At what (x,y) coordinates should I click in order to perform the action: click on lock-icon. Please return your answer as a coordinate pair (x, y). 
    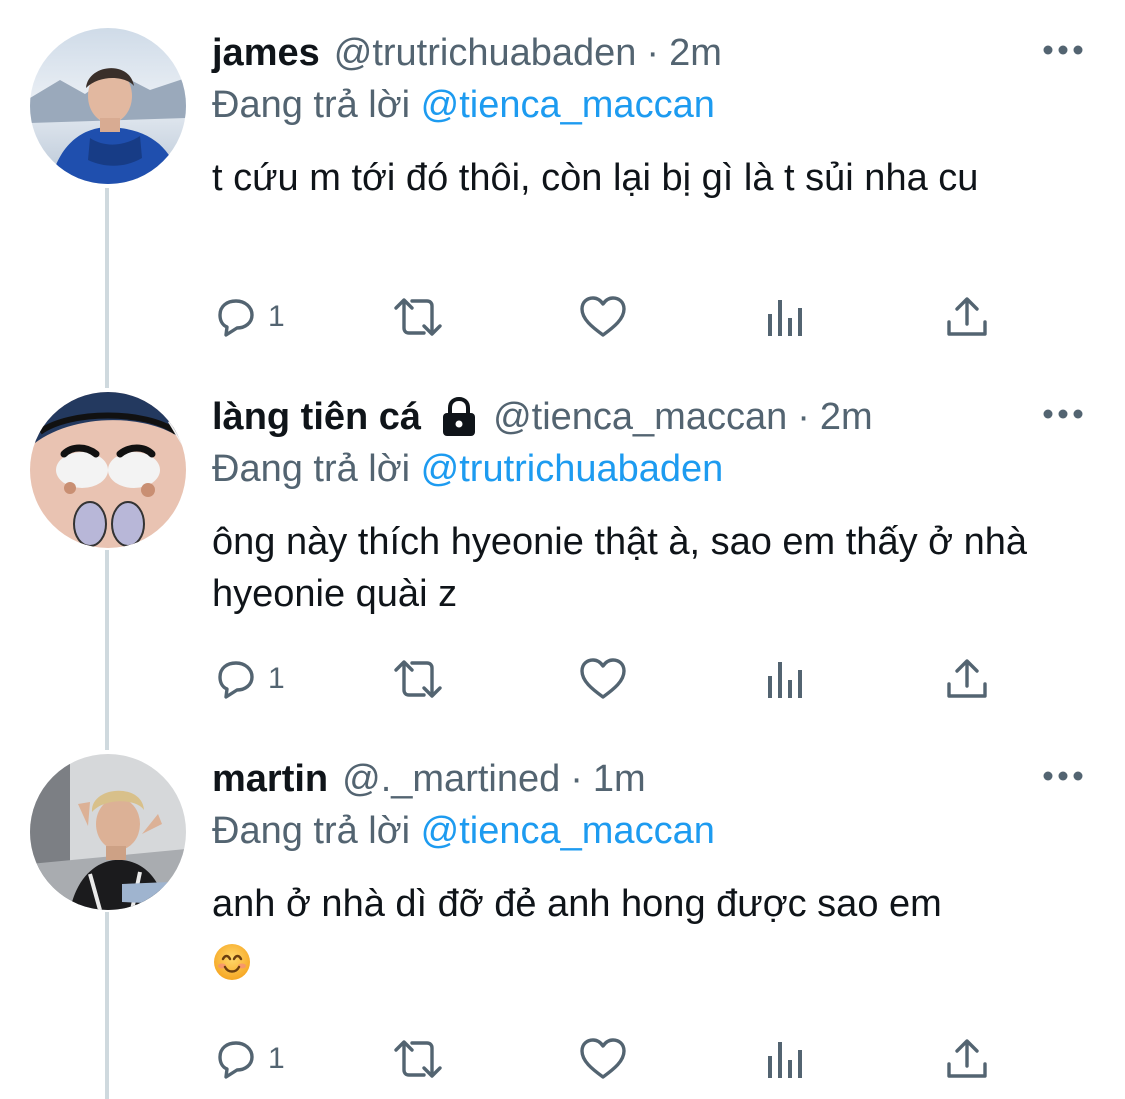
    Looking at the image, I should click on (459, 416).